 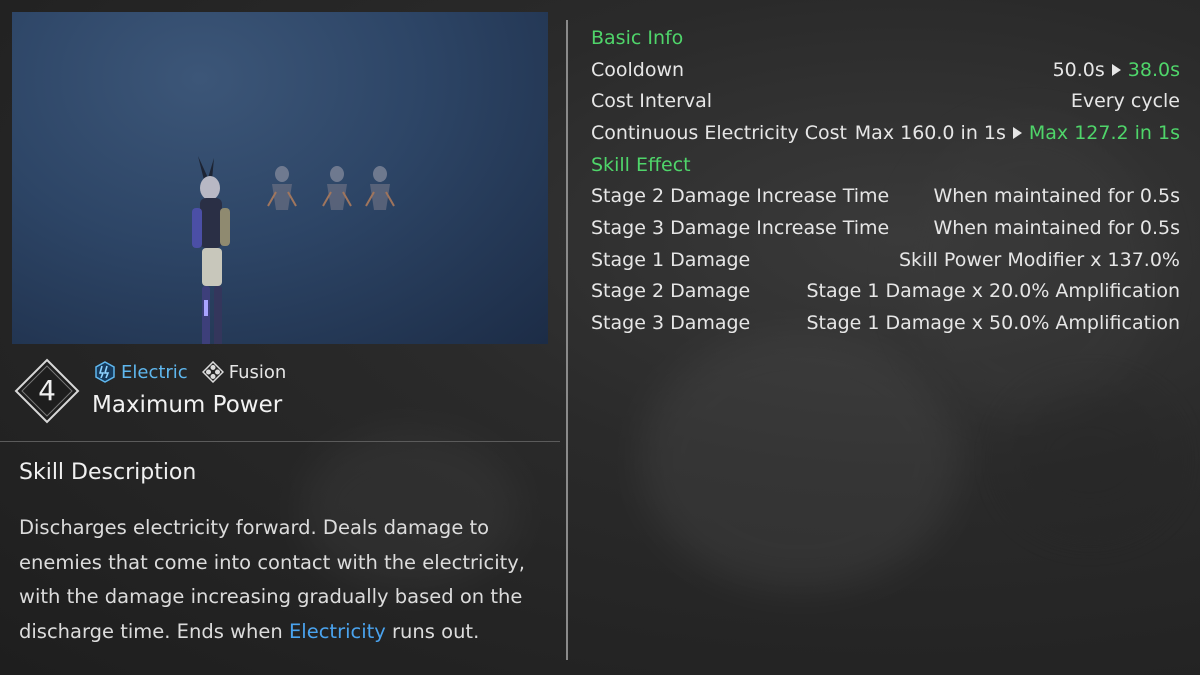 What do you see at coordinates (257, 372) in the screenshot?
I see `tag-fusion-label: Fusion` at bounding box center [257, 372].